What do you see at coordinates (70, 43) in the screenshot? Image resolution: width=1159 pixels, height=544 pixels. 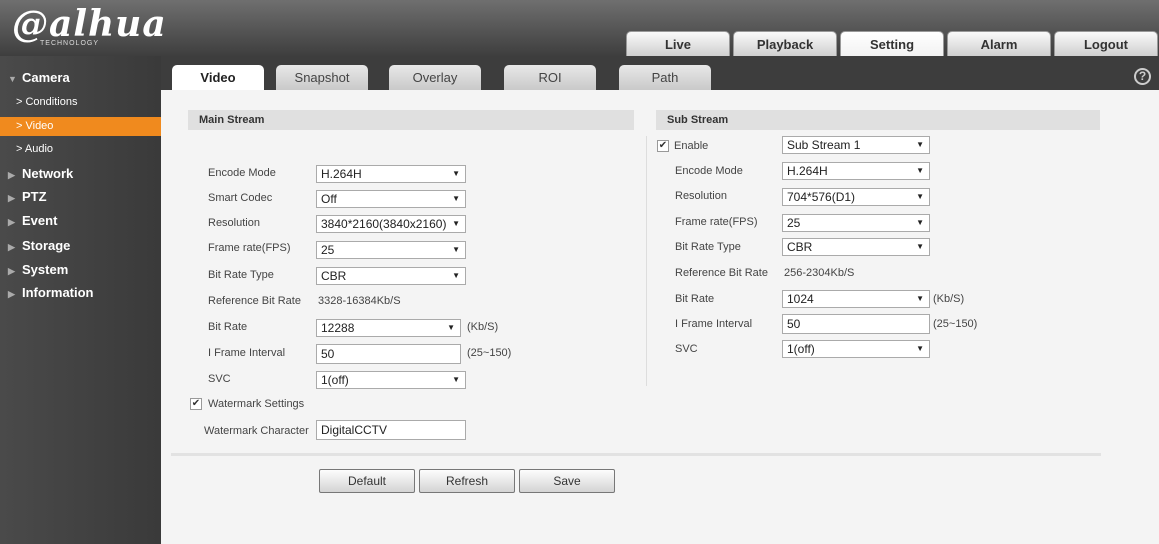 I see `logo-subtitle: TECHNOLOGY` at bounding box center [70, 43].